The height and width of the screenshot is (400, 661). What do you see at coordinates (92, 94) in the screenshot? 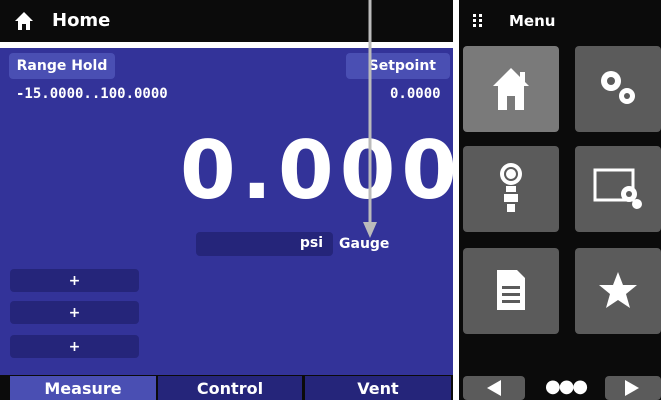
I see `range-value: -15.0000..100.0000` at bounding box center [92, 94].